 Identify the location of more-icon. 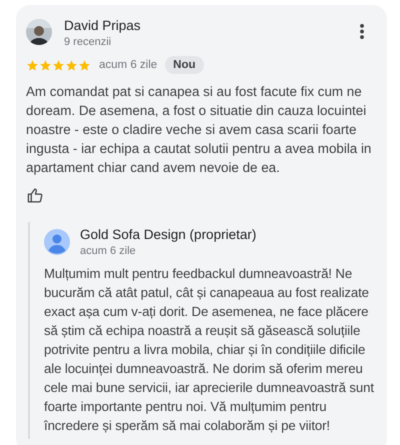
(362, 31).